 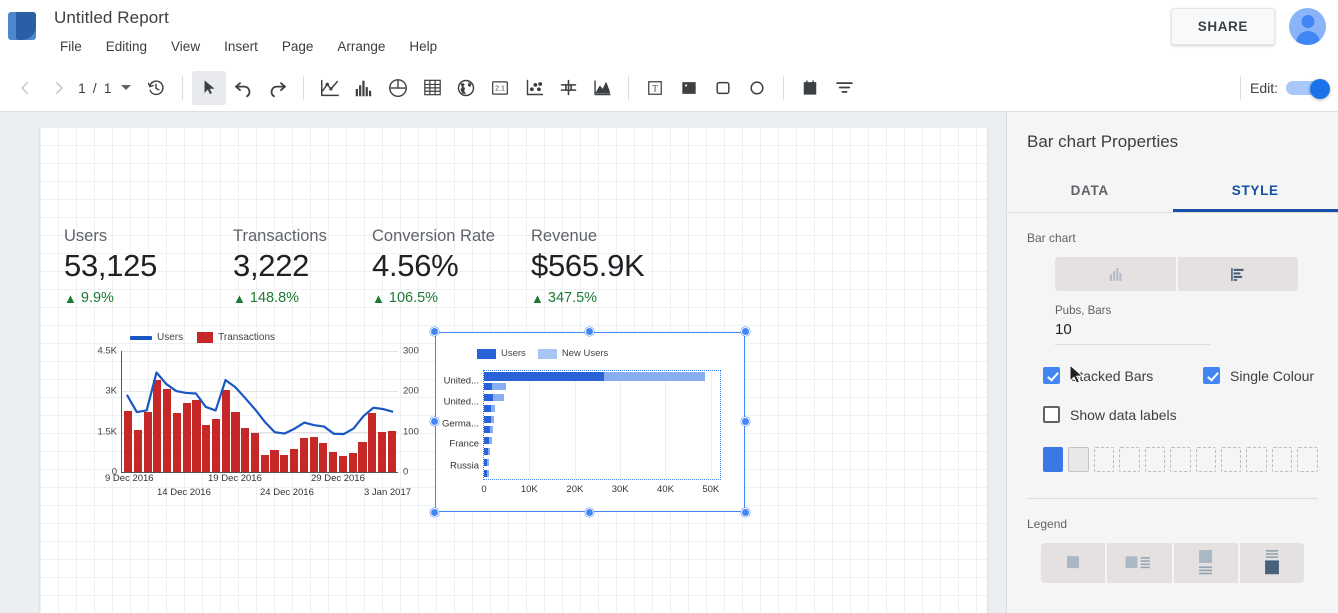 I want to click on resize-handle-w, so click(x=434, y=421).